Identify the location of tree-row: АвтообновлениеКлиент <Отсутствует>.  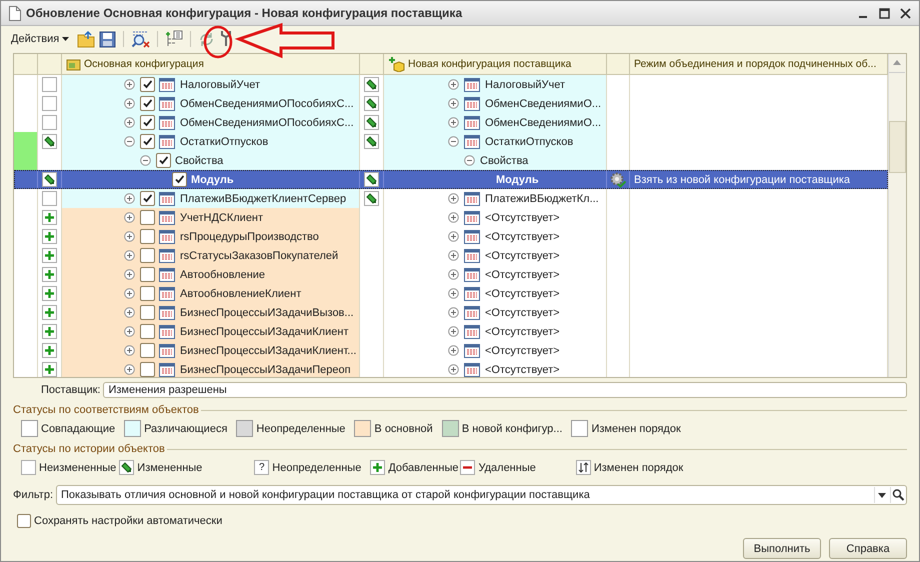
(451, 293).